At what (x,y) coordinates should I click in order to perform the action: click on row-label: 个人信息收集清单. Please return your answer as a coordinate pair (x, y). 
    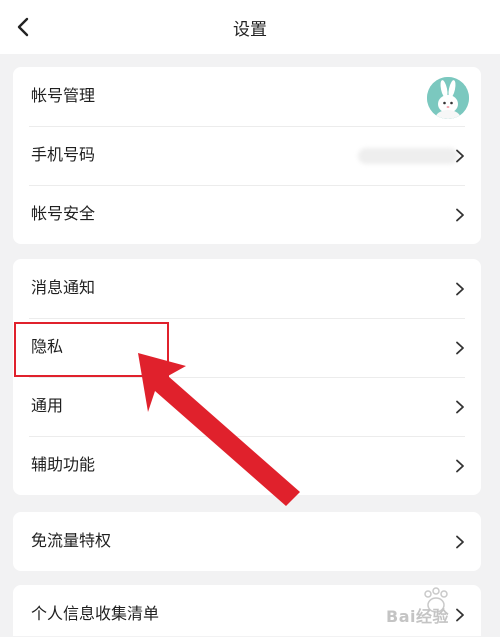
    Looking at the image, I should click on (95, 613).